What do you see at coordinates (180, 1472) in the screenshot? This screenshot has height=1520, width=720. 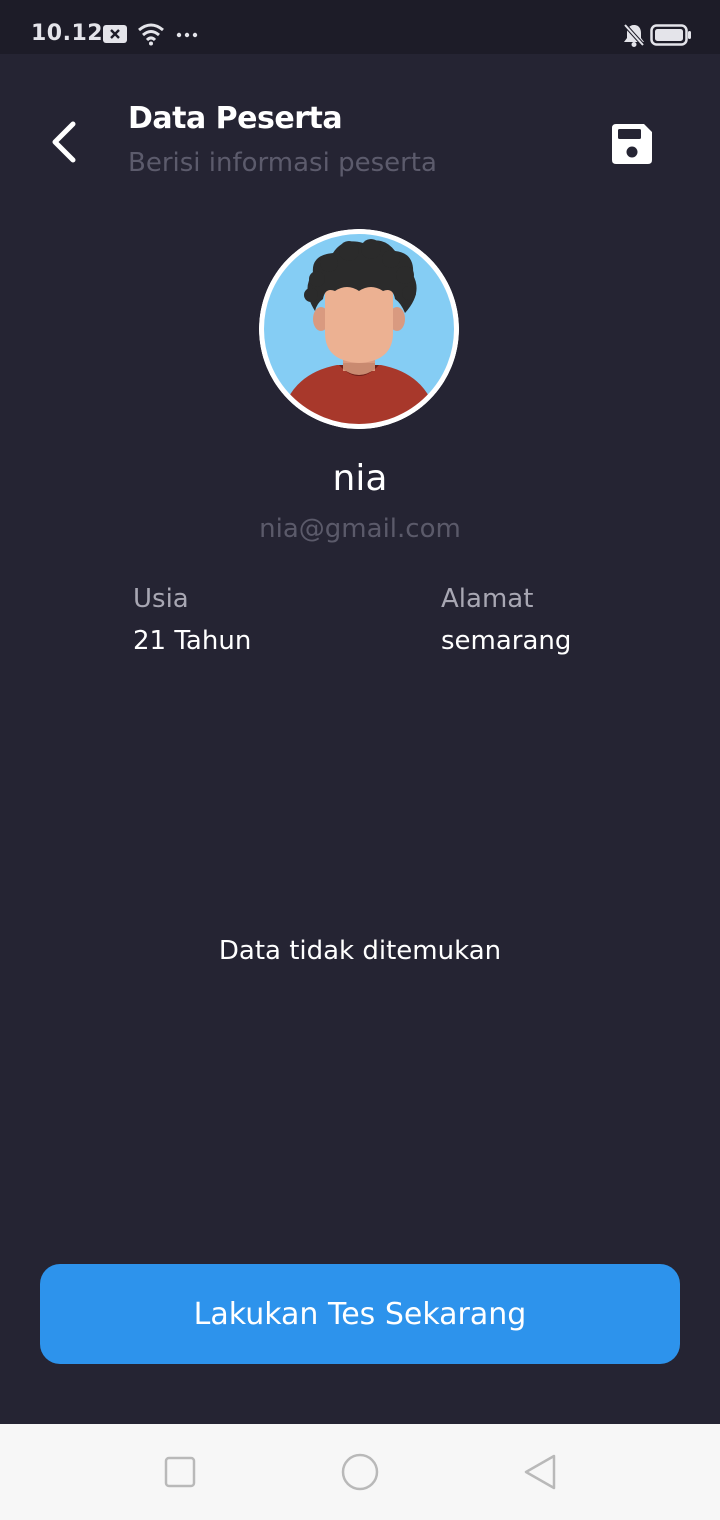 I see `recents-square-icon` at bounding box center [180, 1472].